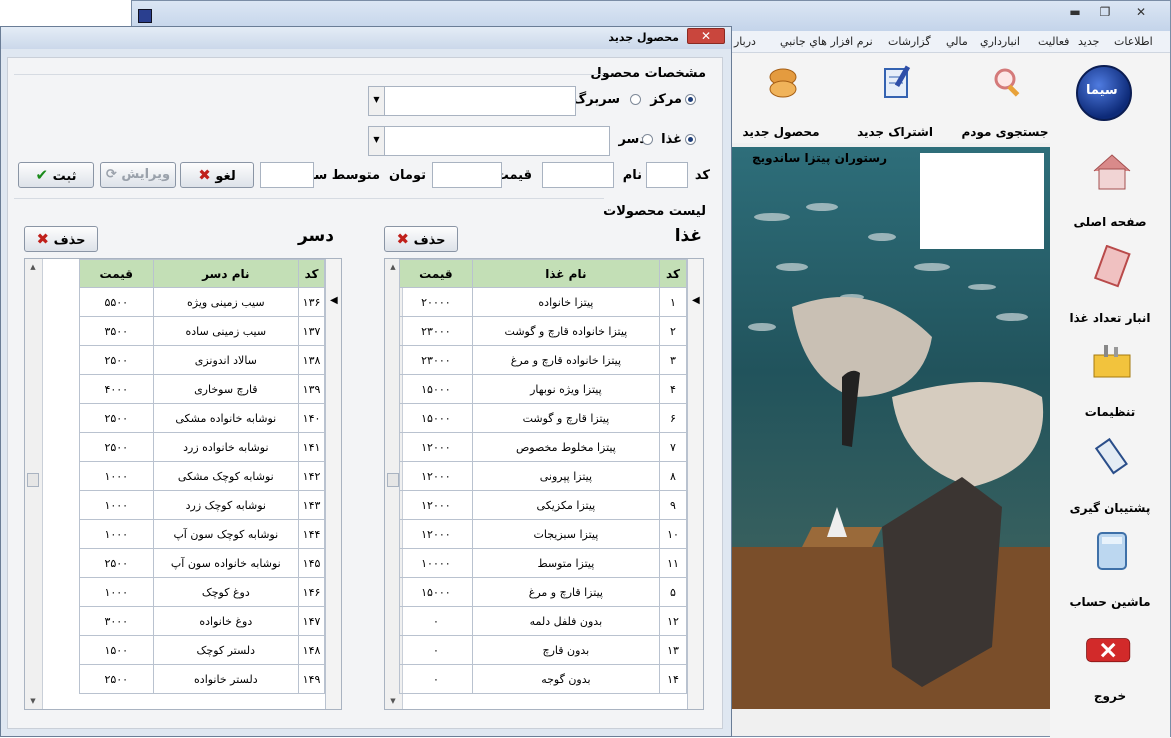  What do you see at coordinates (1110, 474) in the screenshot?
I see `sidebar-backup-button: پشتیبان گیری` at bounding box center [1110, 474].